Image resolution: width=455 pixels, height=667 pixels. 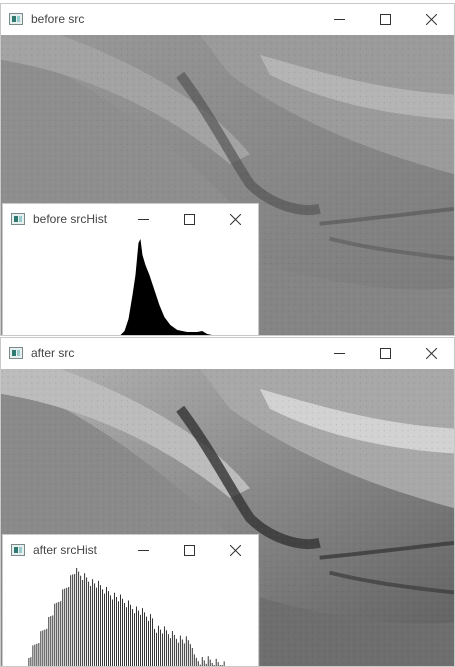 I want to click on before-src-titlebar: before src, so click(x=227, y=19).